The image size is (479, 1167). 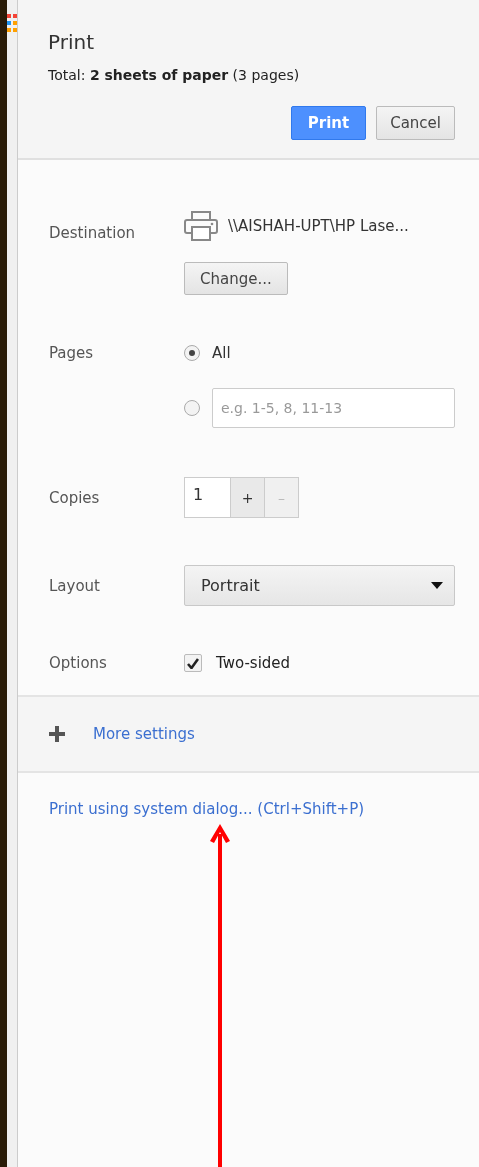 What do you see at coordinates (71, 42) in the screenshot?
I see `dialog-title: Print` at bounding box center [71, 42].